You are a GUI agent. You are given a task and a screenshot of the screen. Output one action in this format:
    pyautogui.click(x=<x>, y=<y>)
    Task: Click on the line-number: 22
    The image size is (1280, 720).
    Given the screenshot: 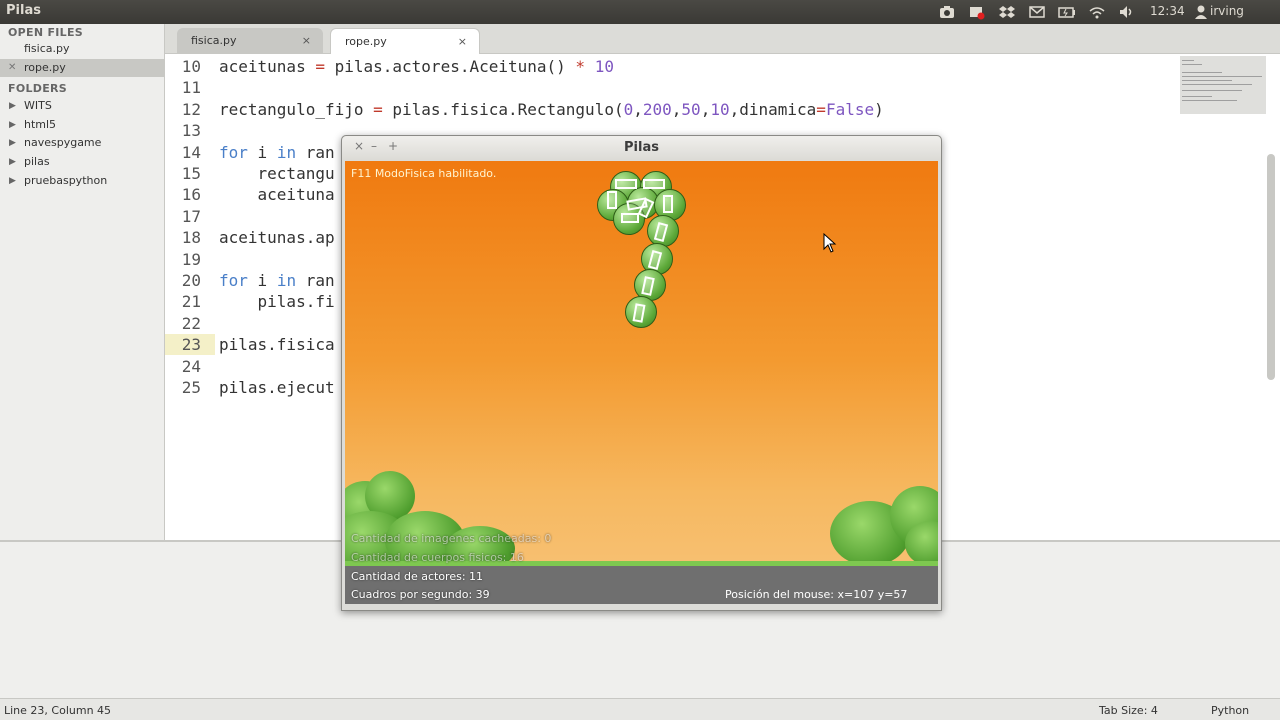 What is the action you would take?
    pyautogui.click(x=191, y=323)
    